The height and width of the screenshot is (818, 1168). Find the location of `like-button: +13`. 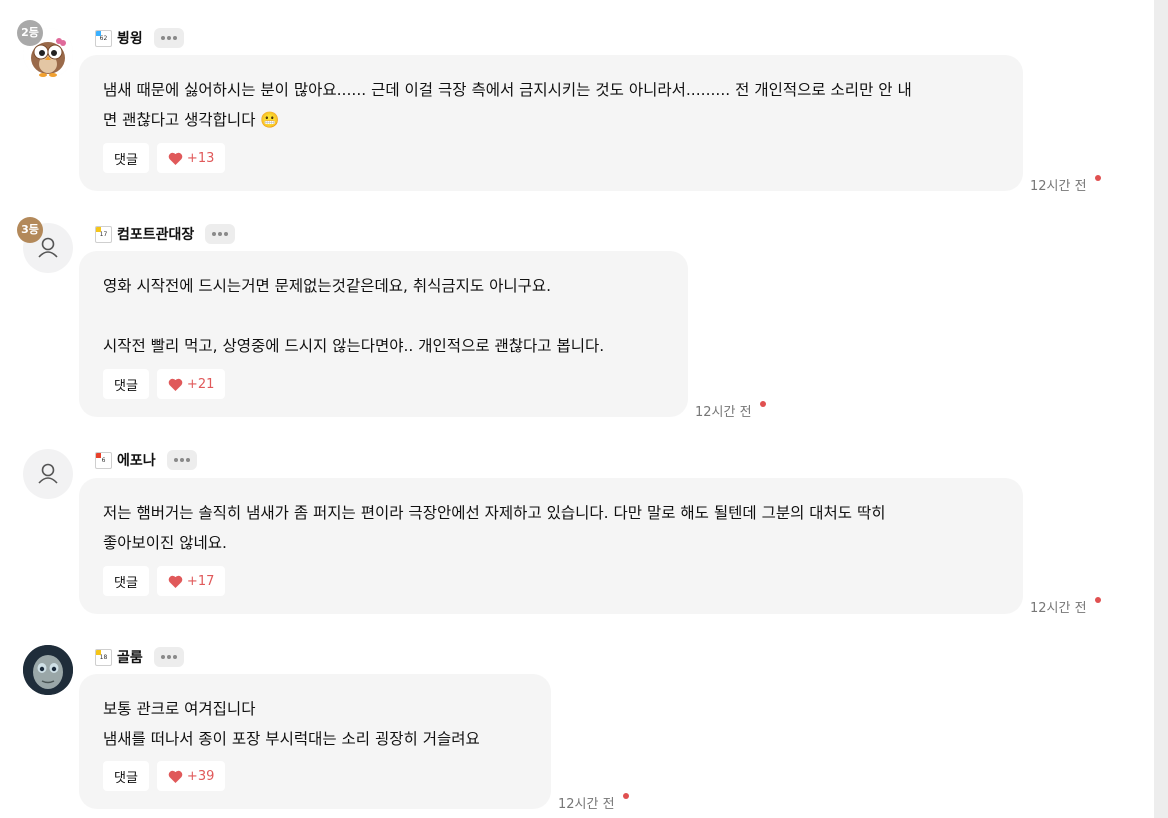

like-button: +13 is located at coordinates (191, 158).